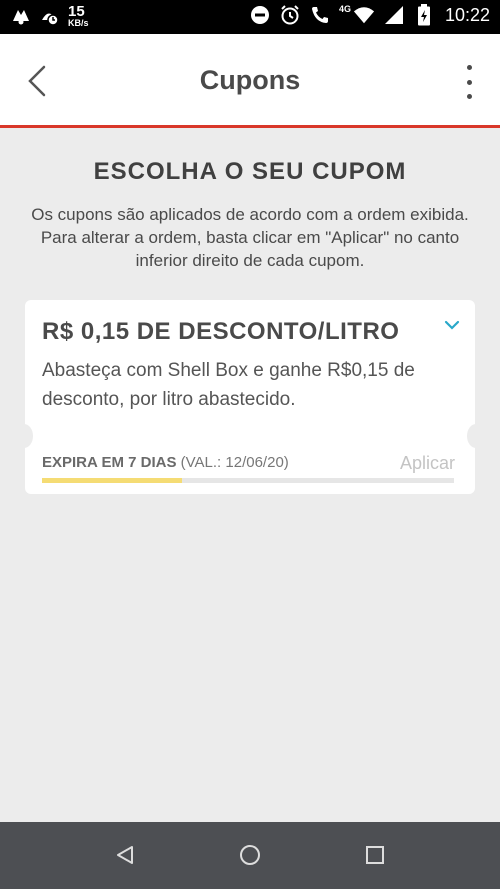 The width and height of the screenshot is (500, 889). Describe the element at coordinates (112, 480) in the screenshot. I see `expiry-progress-fill` at that location.